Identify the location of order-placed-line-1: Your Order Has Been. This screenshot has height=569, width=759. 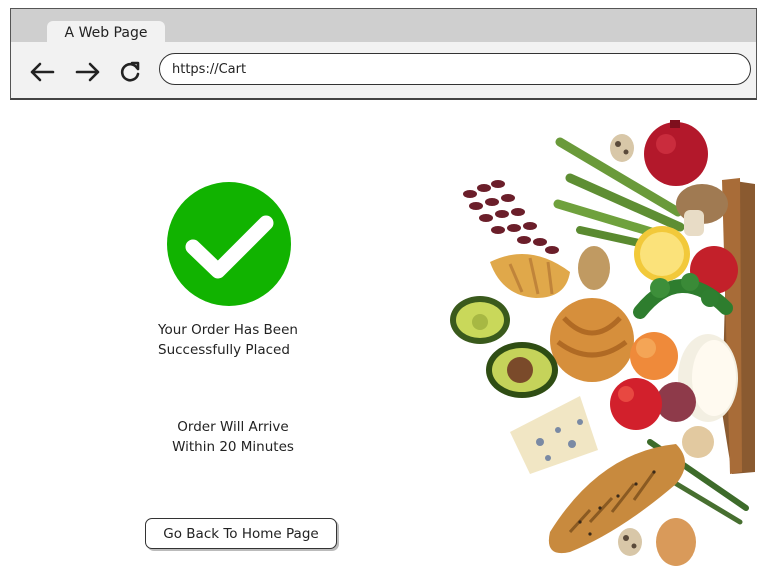
(228, 330).